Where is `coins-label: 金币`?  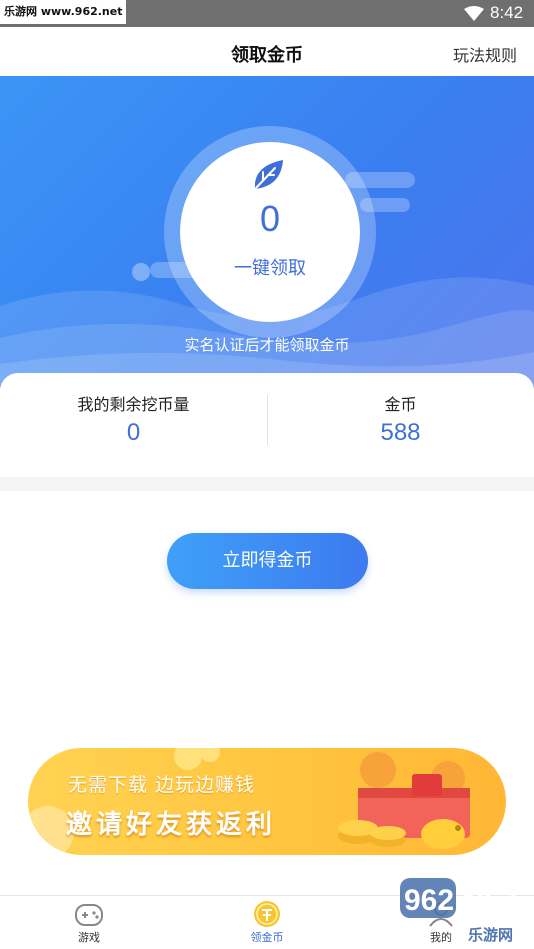 coins-label: 金币 is located at coordinates (400, 404).